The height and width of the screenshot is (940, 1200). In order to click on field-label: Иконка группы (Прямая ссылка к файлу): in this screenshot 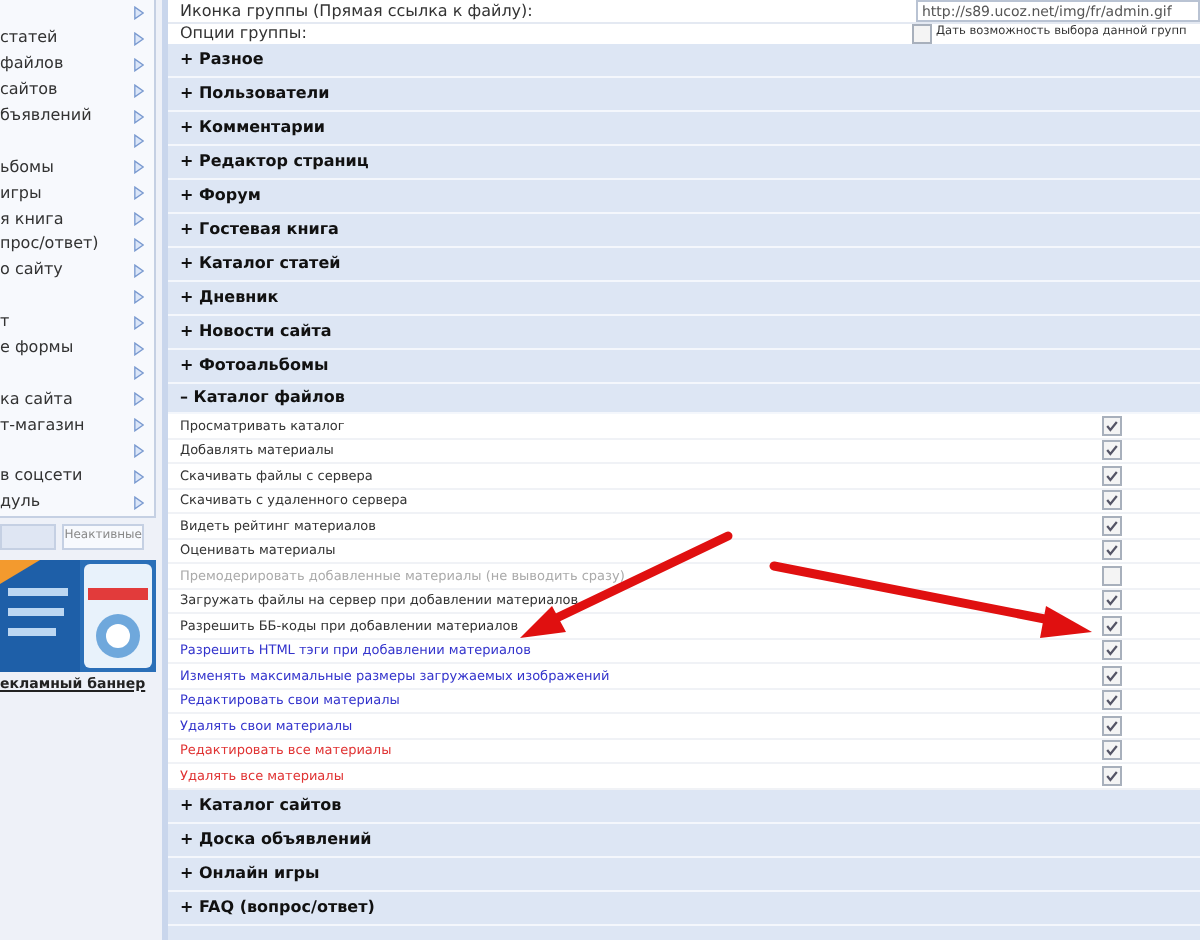, I will do `click(356, 11)`.